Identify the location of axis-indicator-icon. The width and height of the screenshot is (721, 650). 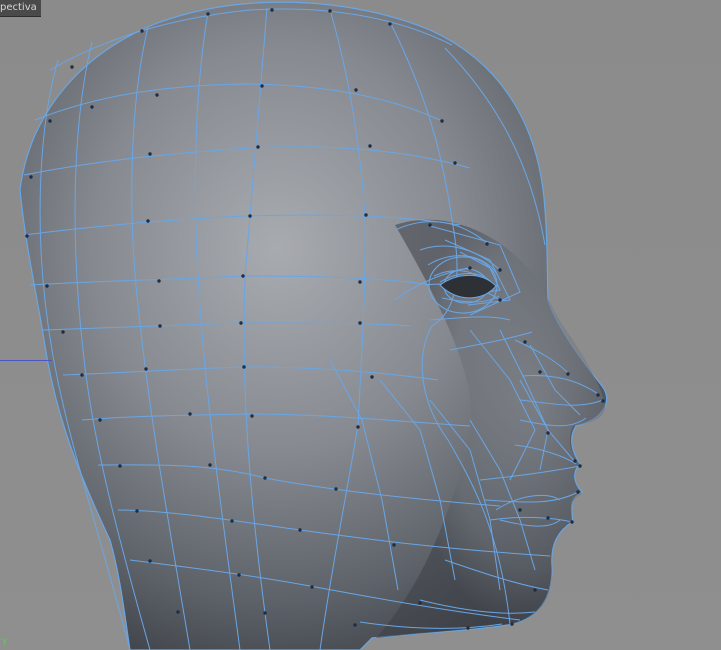
(26, 360).